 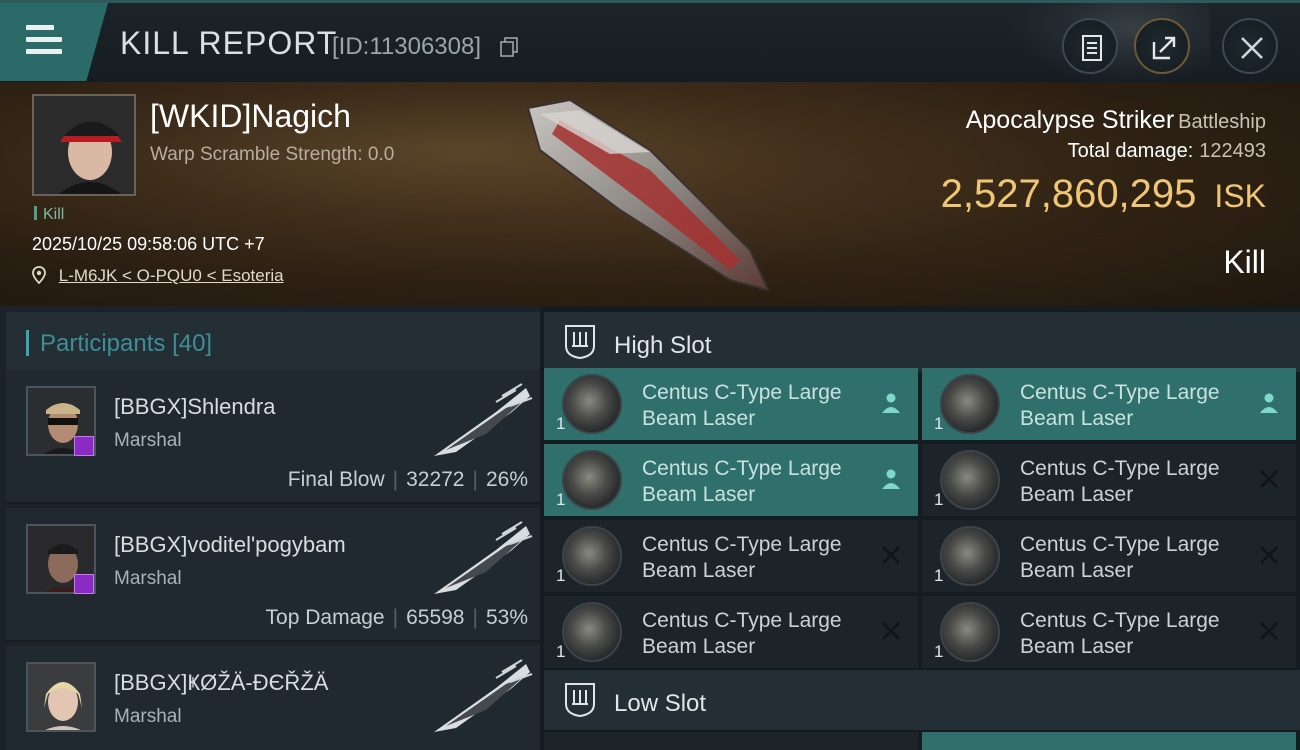 I want to click on hamburger-icon, so click(x=44, y=40).